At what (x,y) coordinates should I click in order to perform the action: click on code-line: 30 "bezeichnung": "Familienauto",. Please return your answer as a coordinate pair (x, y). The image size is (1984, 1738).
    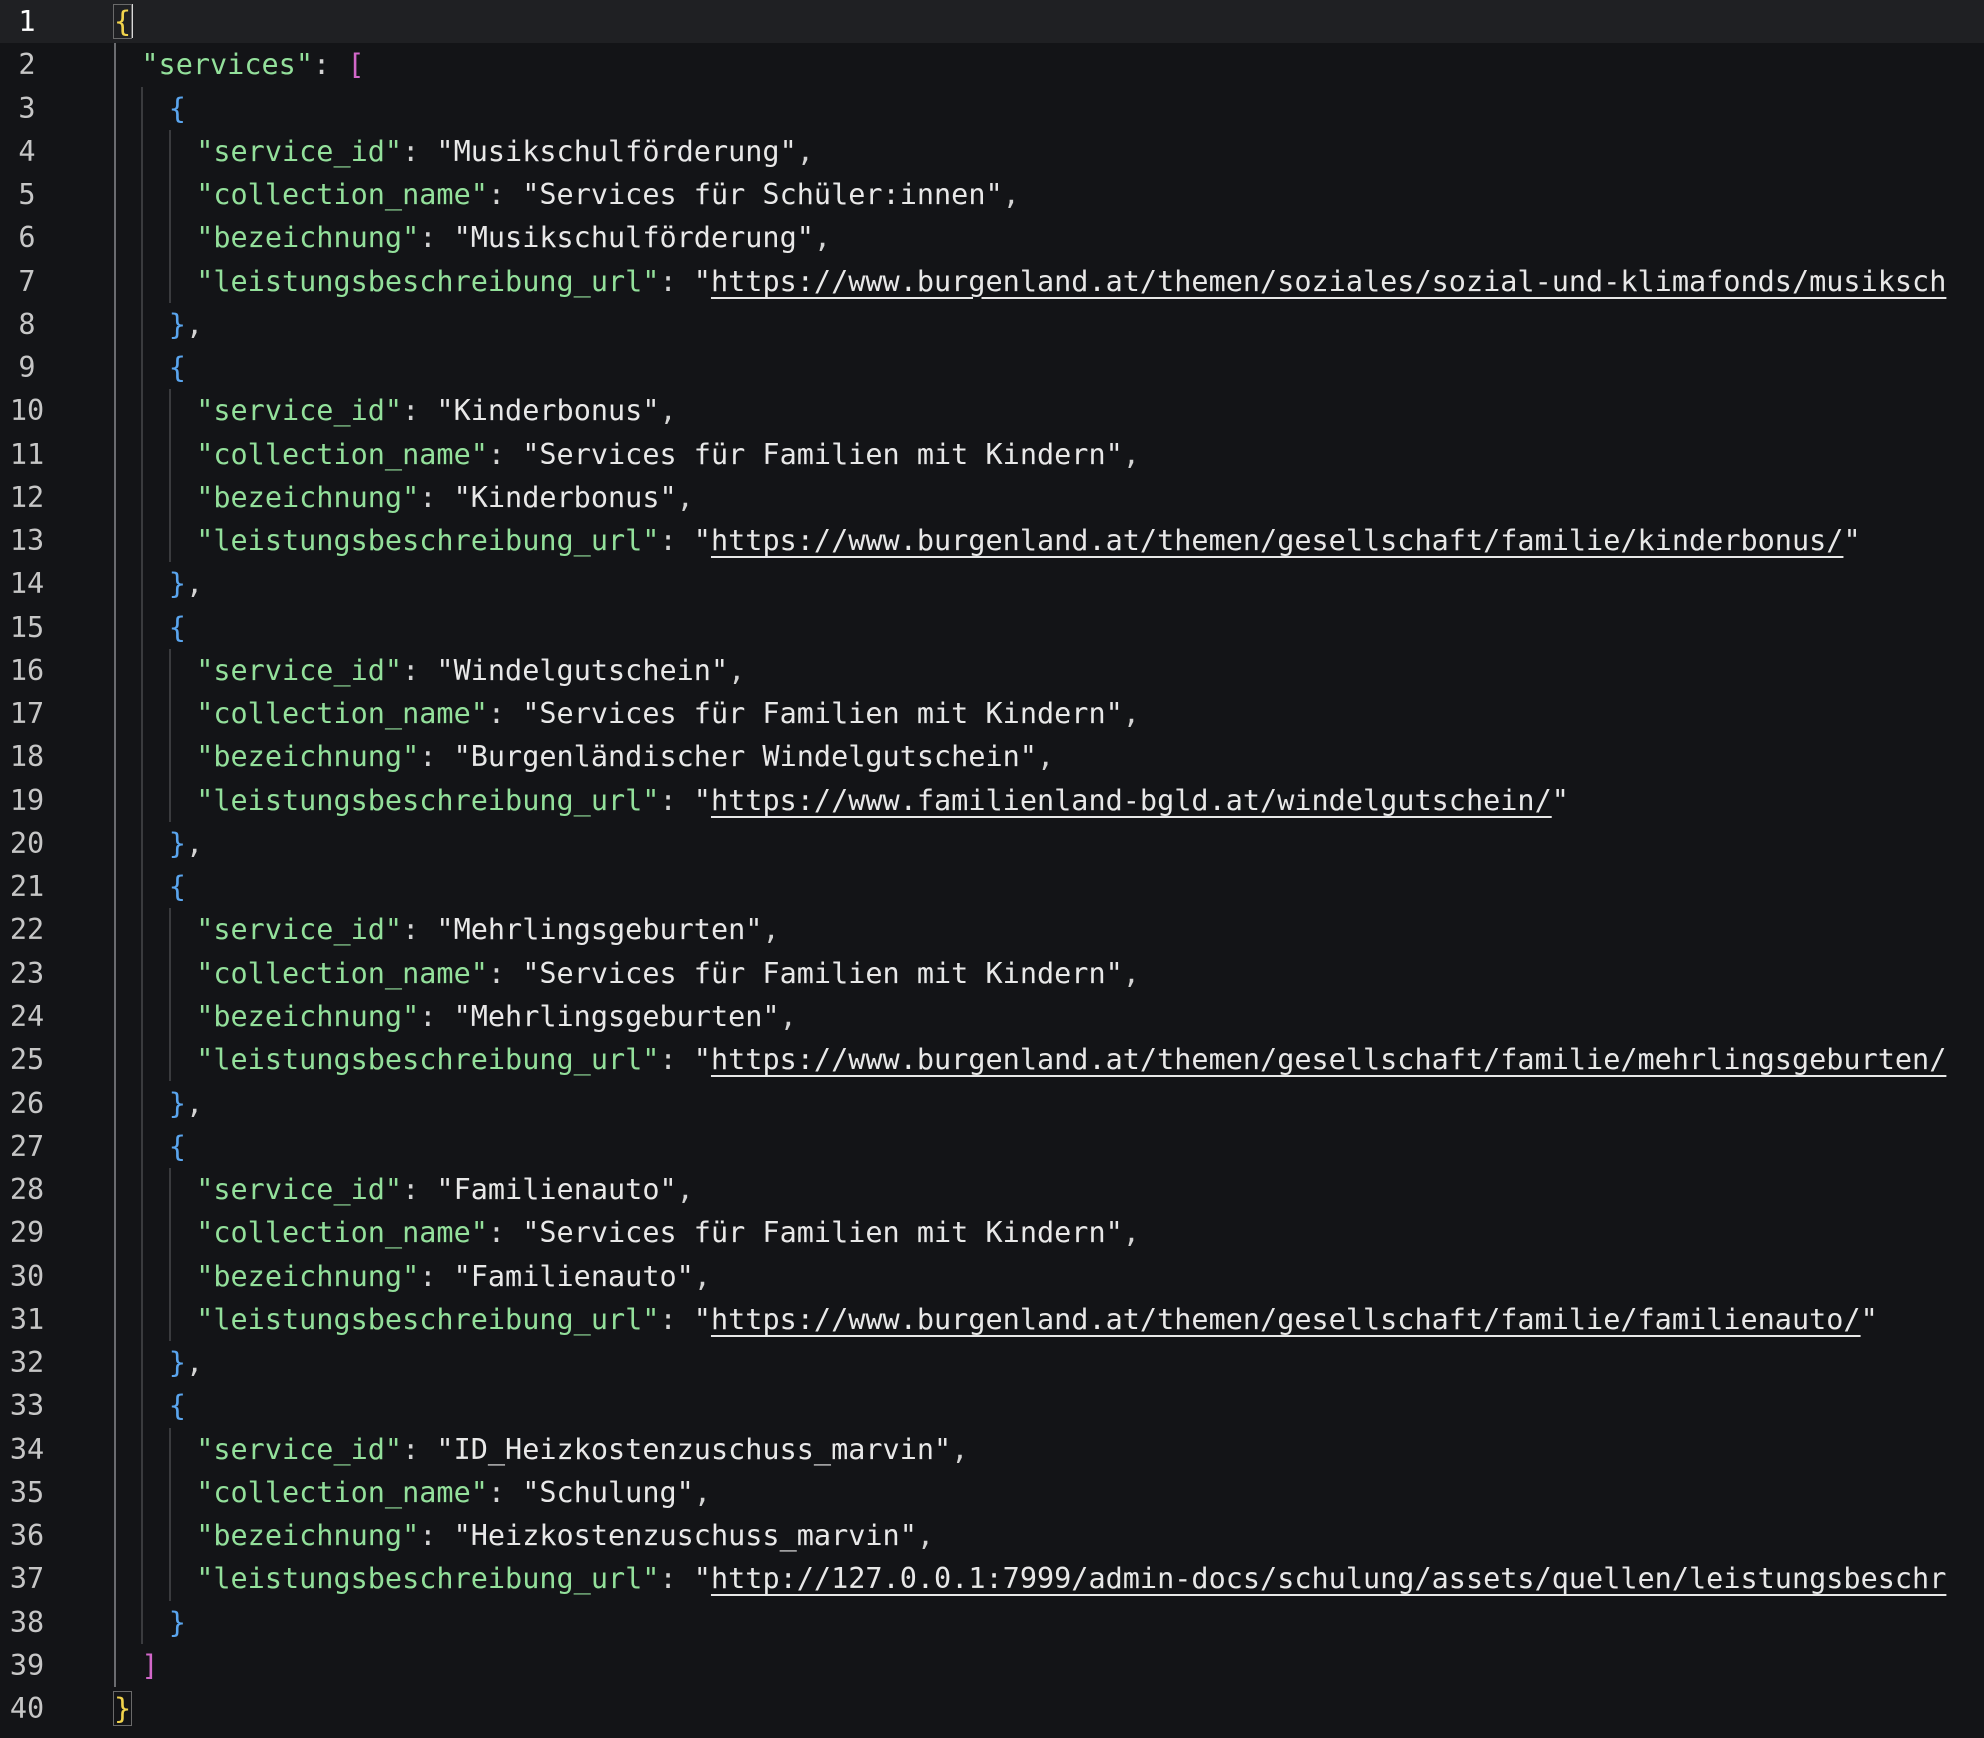
    Looking at the image, I should click on (992, 1276).